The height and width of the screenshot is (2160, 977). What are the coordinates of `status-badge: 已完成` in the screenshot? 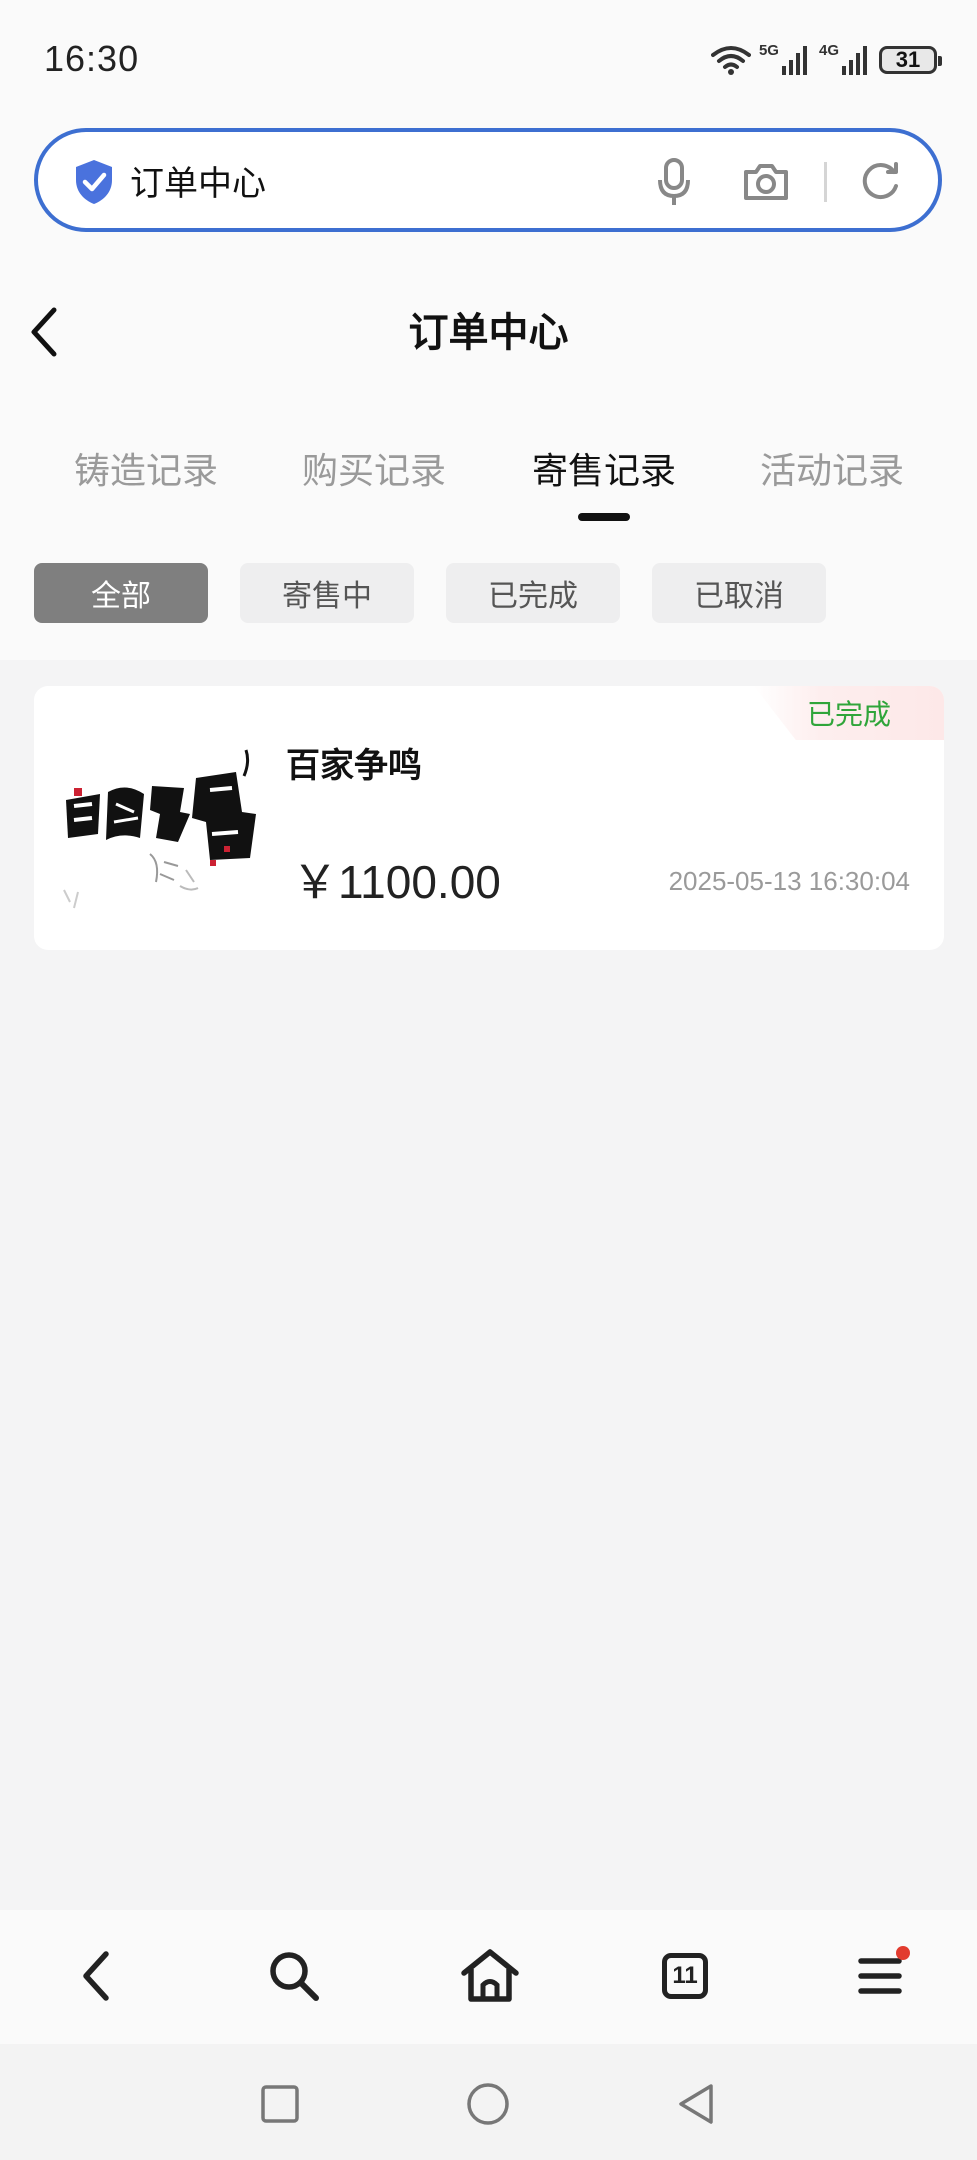 It's located at (849, 713).